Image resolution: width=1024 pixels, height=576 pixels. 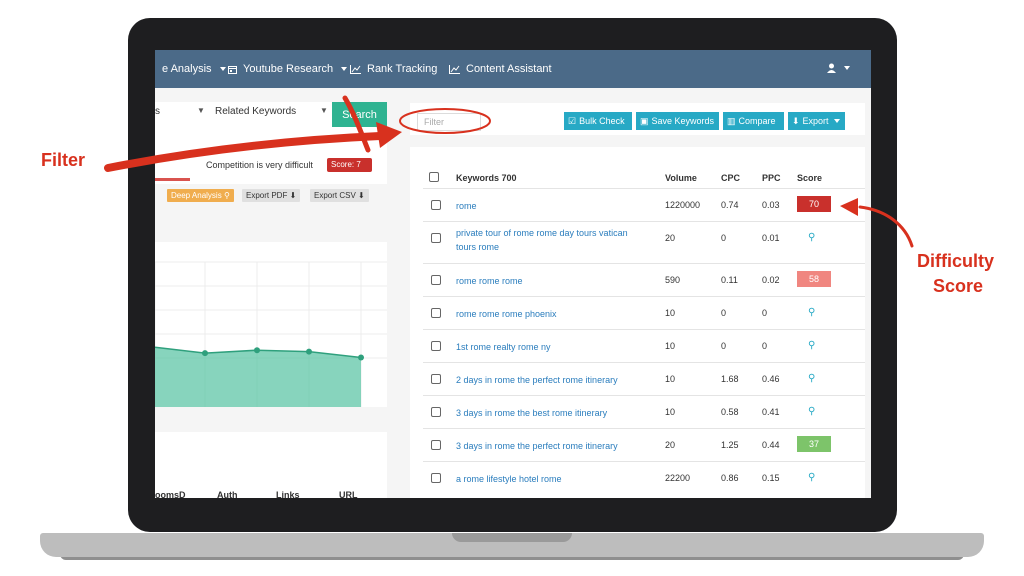 What do you see at coordinates (389, 135) in the screenshot?
I see `filter-arrow-head` at bounding box center [389, 135].